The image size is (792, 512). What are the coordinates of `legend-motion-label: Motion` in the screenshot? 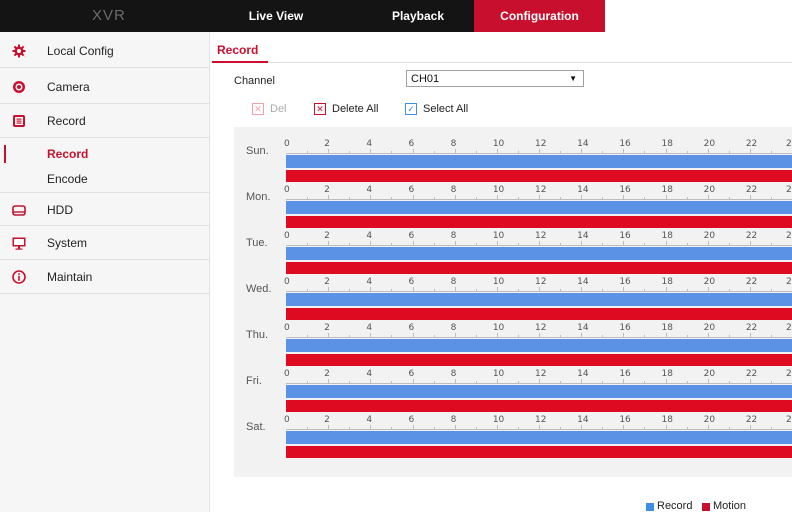 It's located at (730, 506).